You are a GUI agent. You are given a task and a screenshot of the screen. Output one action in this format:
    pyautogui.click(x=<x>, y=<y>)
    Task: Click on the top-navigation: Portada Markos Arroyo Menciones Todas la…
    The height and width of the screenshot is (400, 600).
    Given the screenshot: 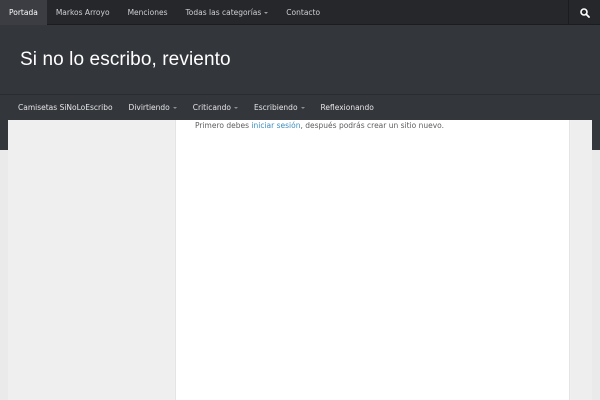 What is the action you would take?
    pyautogui.click(x=300, y=12)
    